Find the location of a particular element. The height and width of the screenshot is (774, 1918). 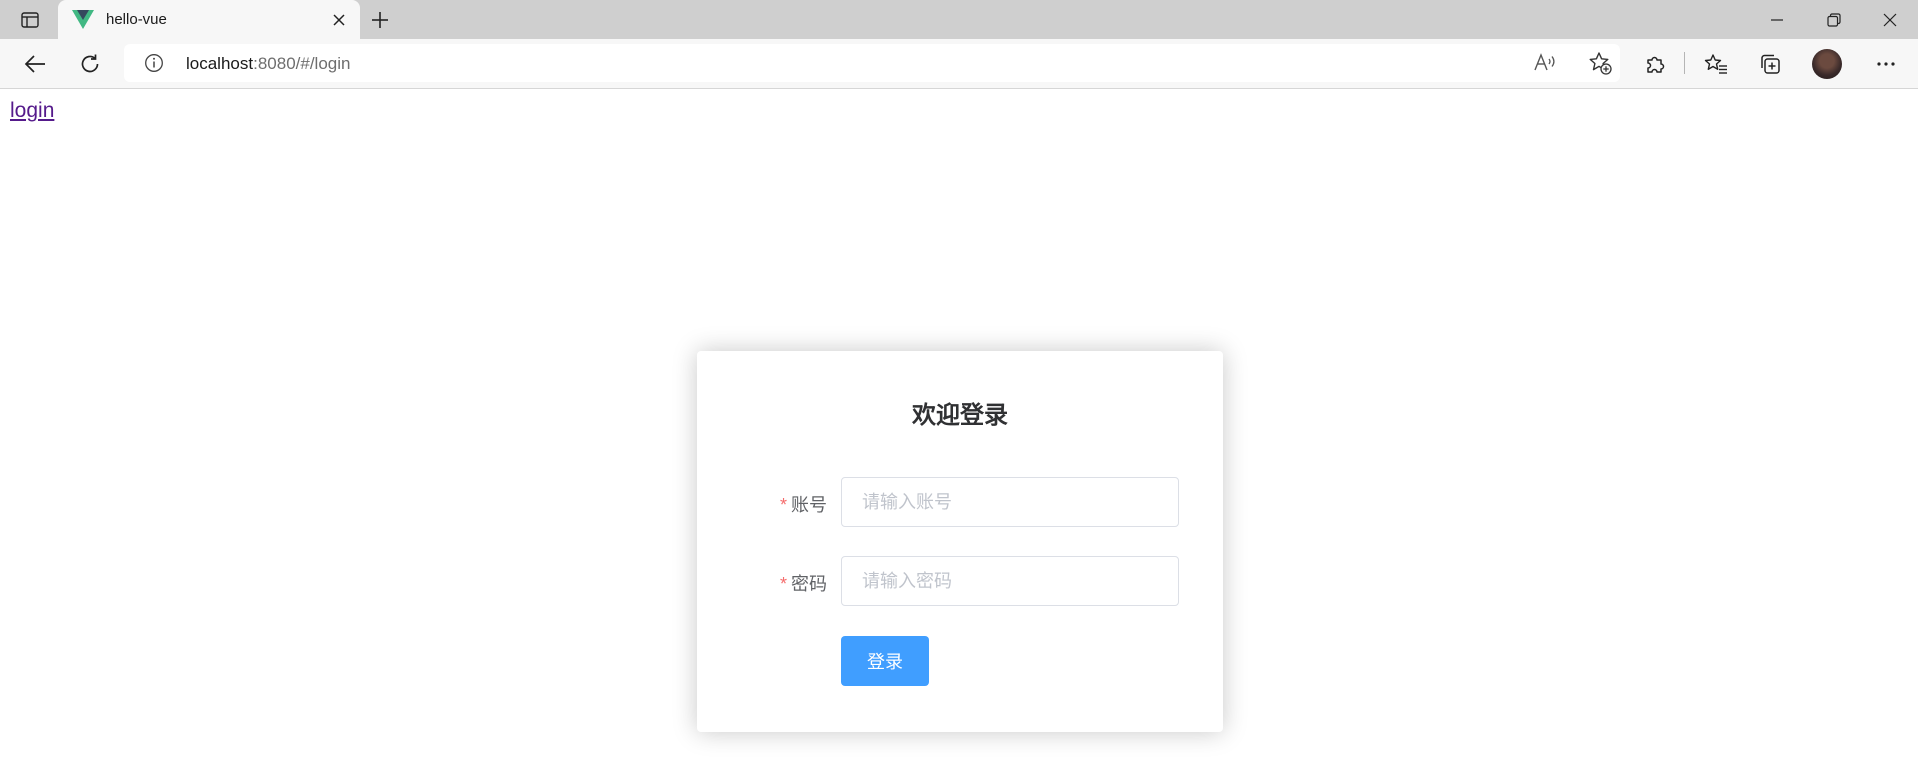

restore-icon is located at coordinates (1834, 19).